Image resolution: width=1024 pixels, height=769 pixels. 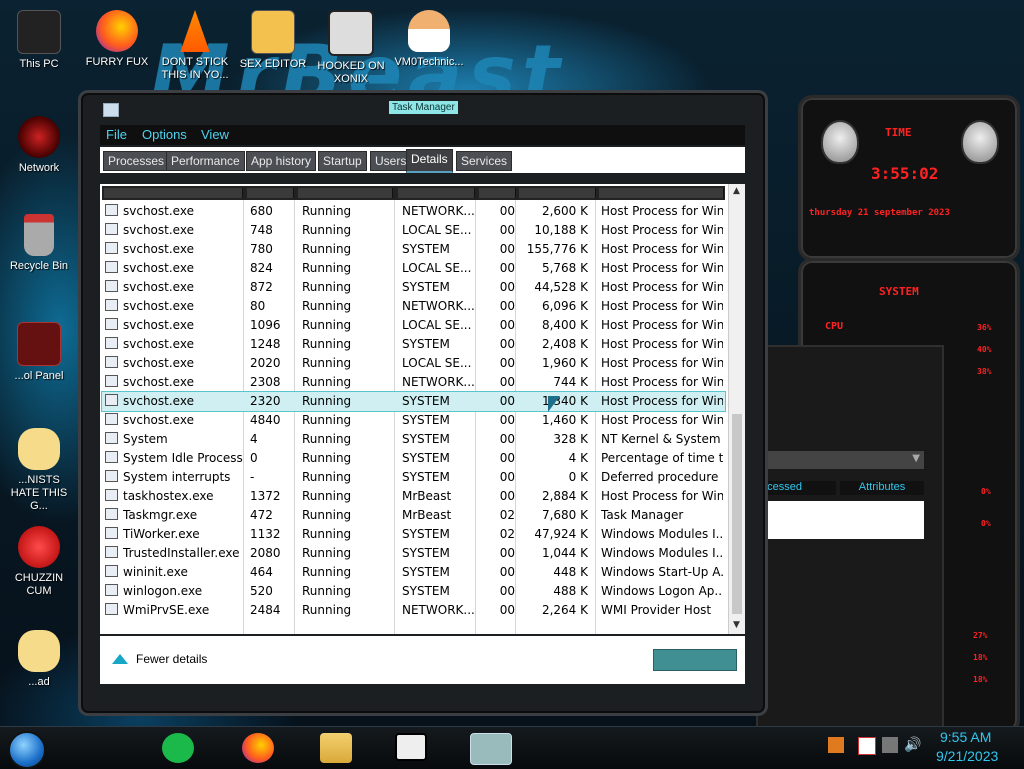 I want to click on desktop-icon-control-panel: ...ol Panel, so click(x=39, y=352).